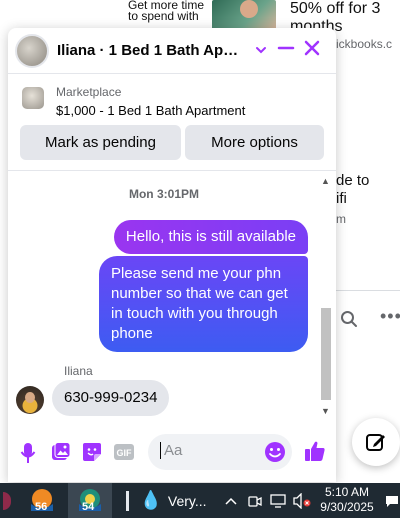 The image size is (400, 518). I want to click on like-icon, so click(315, 453).